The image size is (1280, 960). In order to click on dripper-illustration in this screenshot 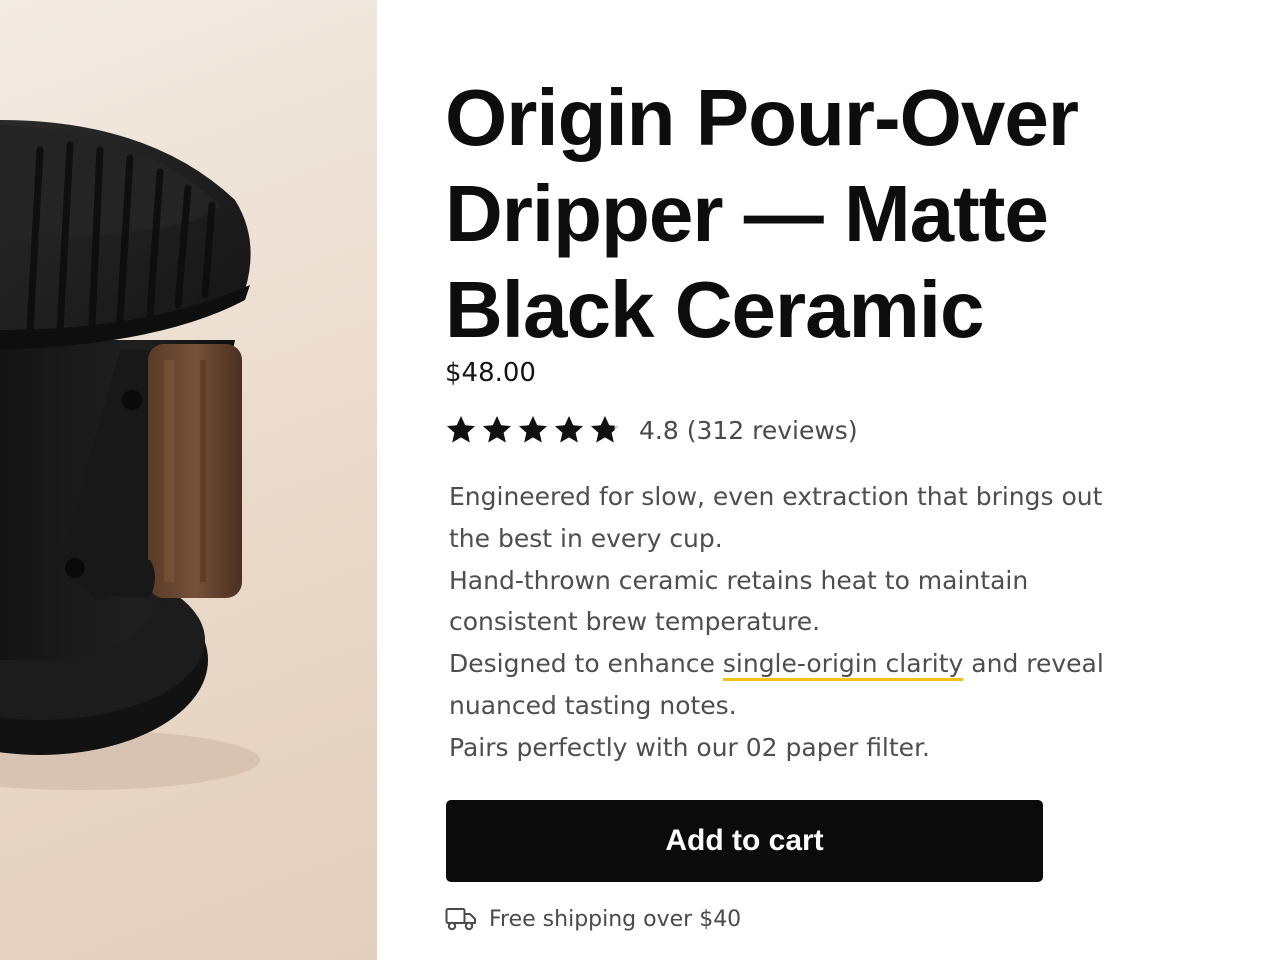, I will do `click(130, 455)`.